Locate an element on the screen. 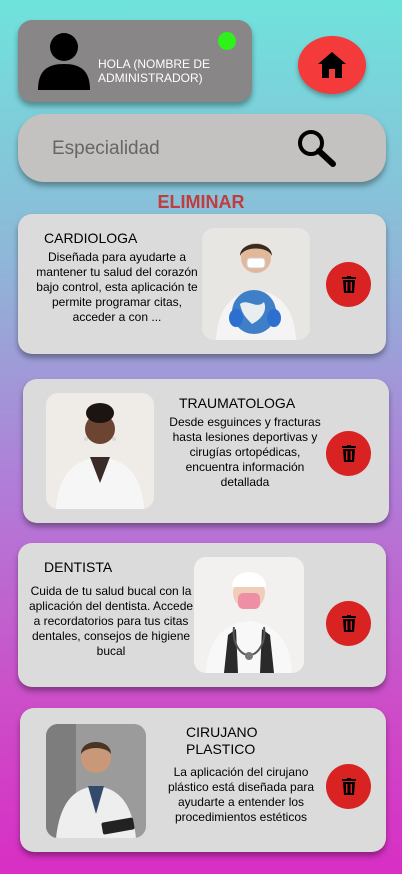  search-input: Especialidad is located at coordinates (106, 149).